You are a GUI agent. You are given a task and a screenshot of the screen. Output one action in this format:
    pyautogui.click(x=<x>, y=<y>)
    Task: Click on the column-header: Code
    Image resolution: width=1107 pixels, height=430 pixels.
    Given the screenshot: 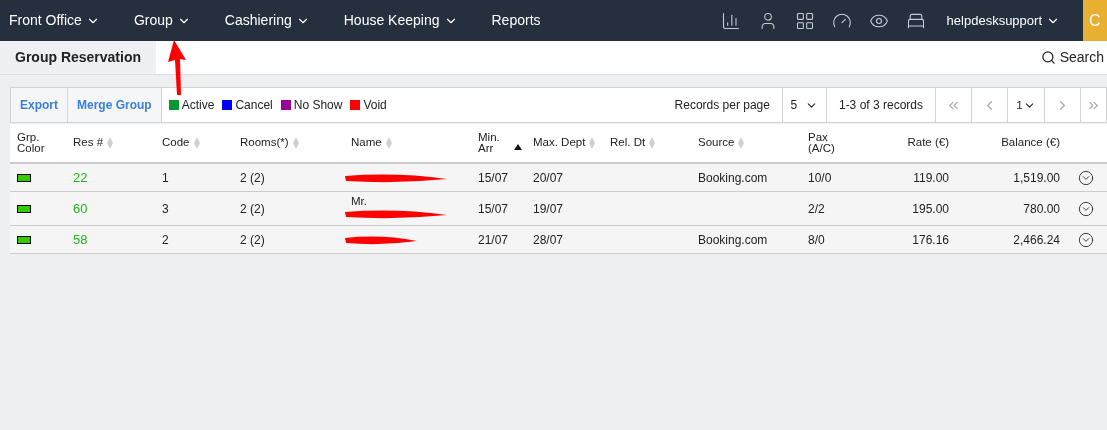 What is the action you would take?
    pyautogui.click(x=176, y=143)
    